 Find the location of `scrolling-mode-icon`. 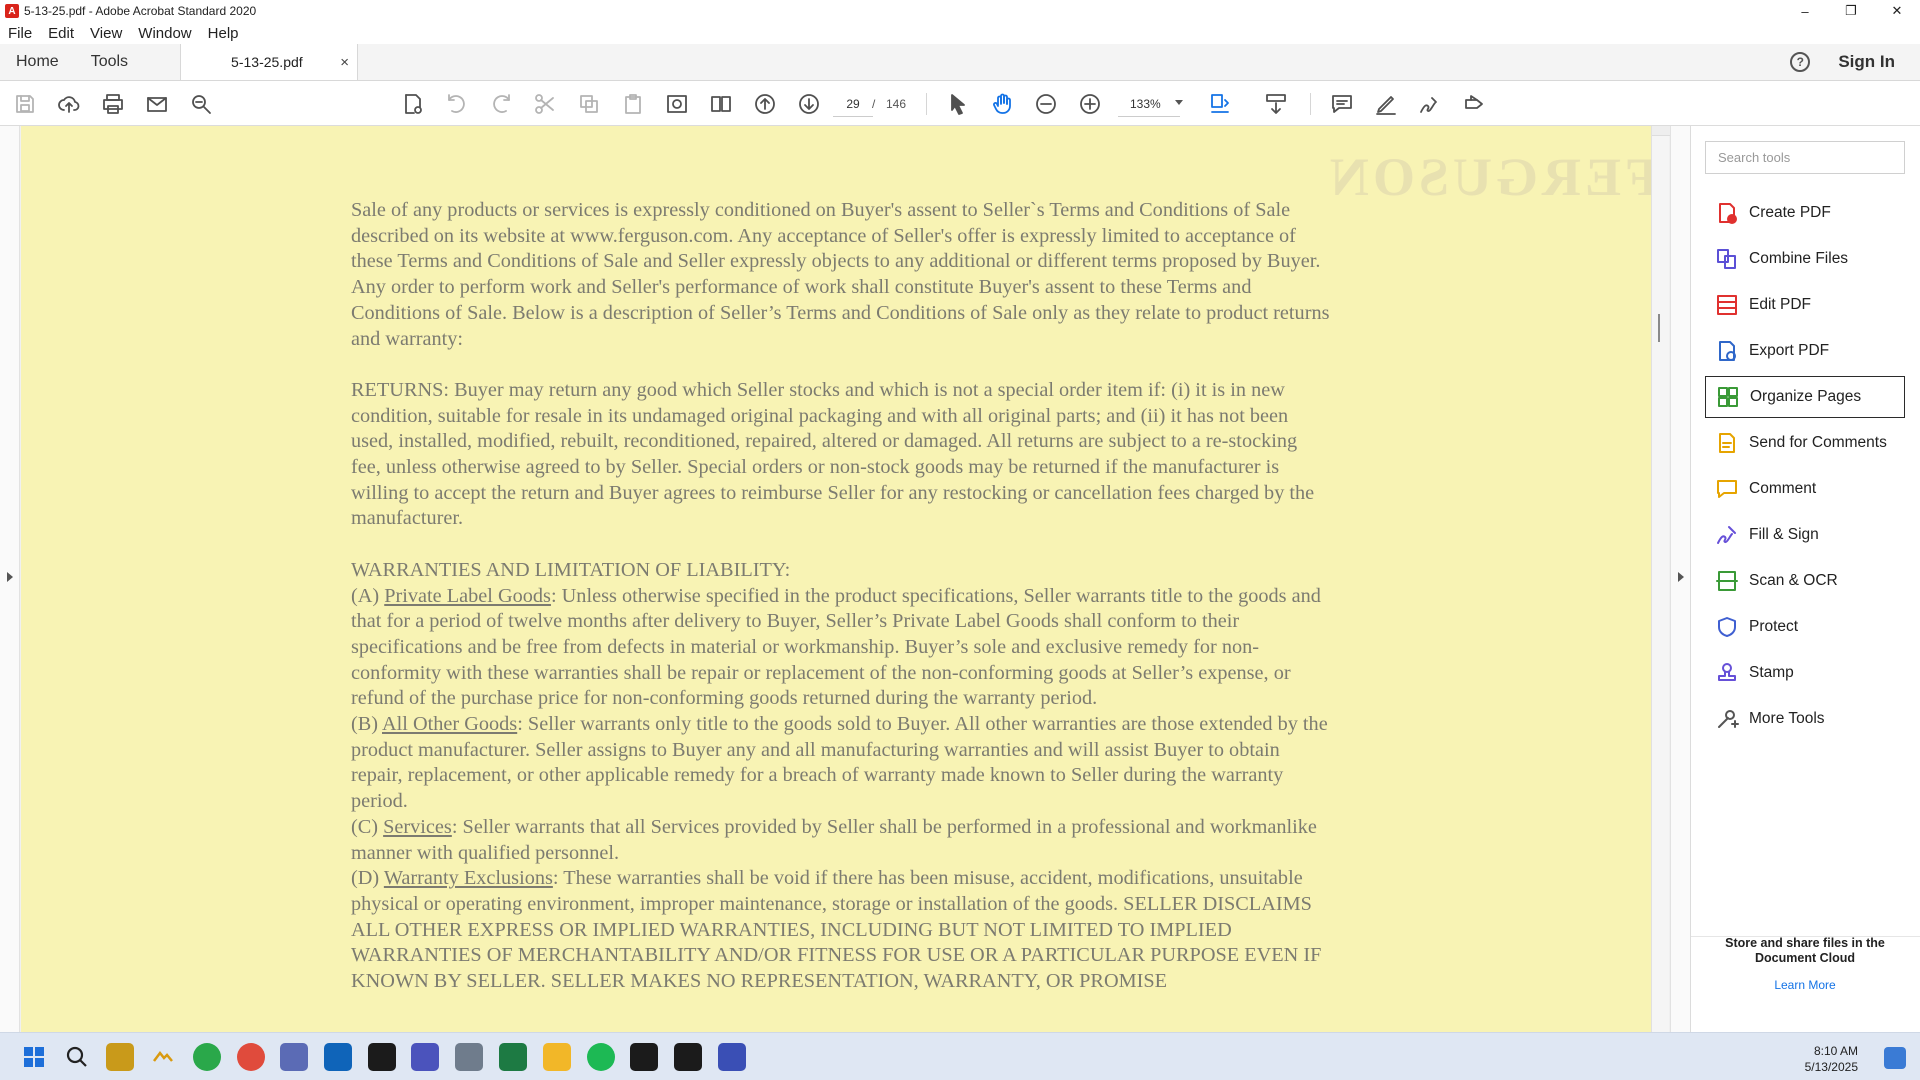

scrolling-mode-icon is located at coordinates (1276, 104).